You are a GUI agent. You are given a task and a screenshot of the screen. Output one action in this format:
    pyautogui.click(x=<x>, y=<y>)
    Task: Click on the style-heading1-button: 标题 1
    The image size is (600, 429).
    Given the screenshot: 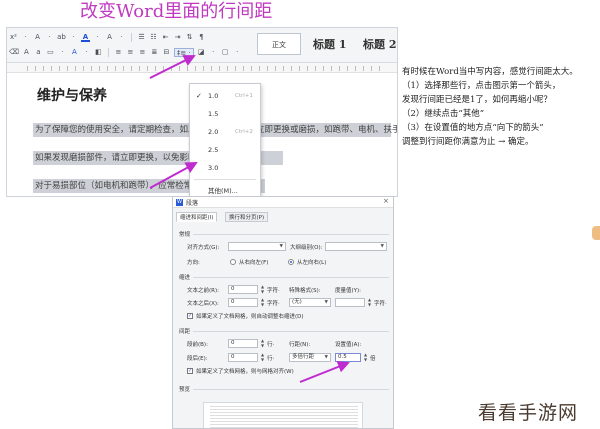 What is the action you would take?
    pyautogui.click(x=329, y=44)
    